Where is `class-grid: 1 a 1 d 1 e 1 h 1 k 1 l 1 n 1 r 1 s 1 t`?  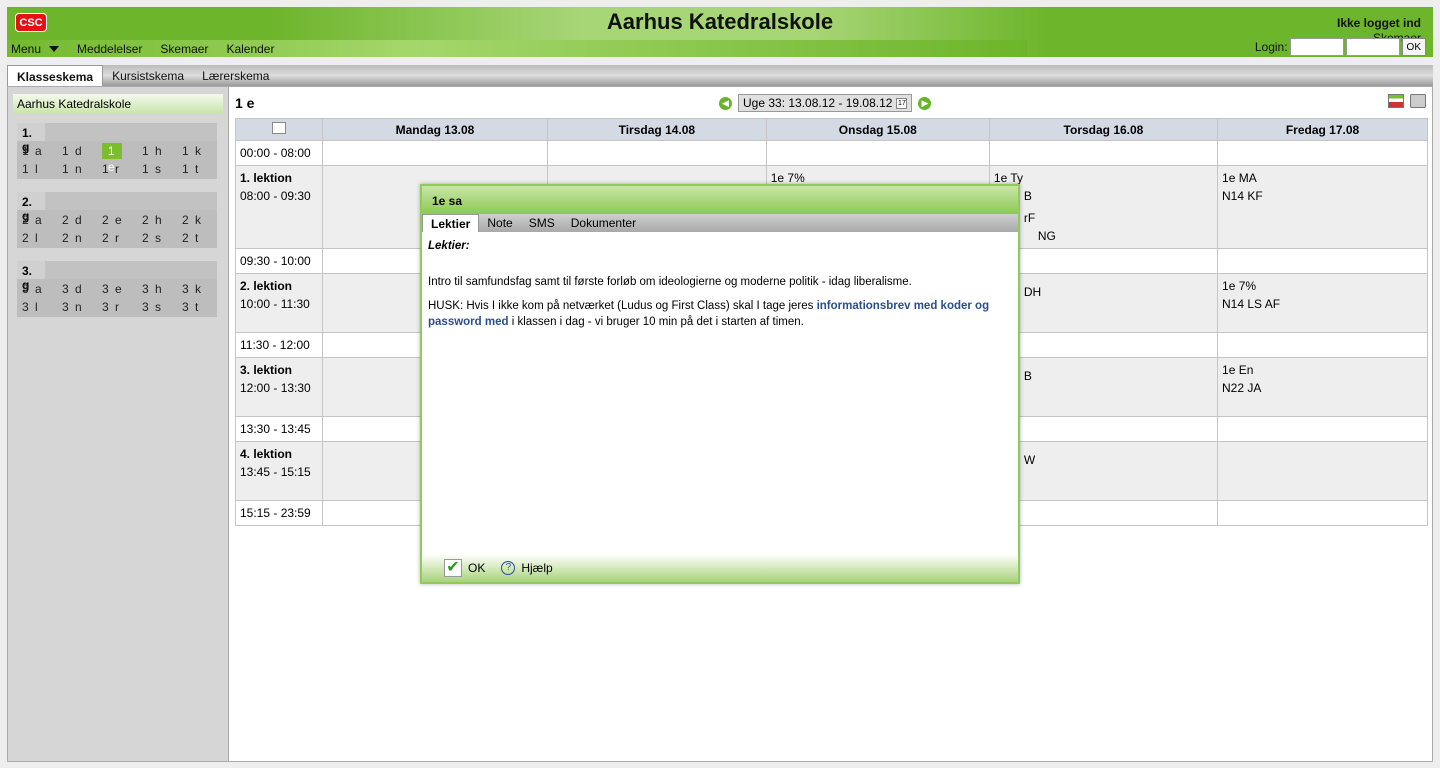
class-grid: 1 a 1 d 1 e 1 h 1 k 1 l 1 n 1 r 1 s 1 t is located at coordinates (117, 160).